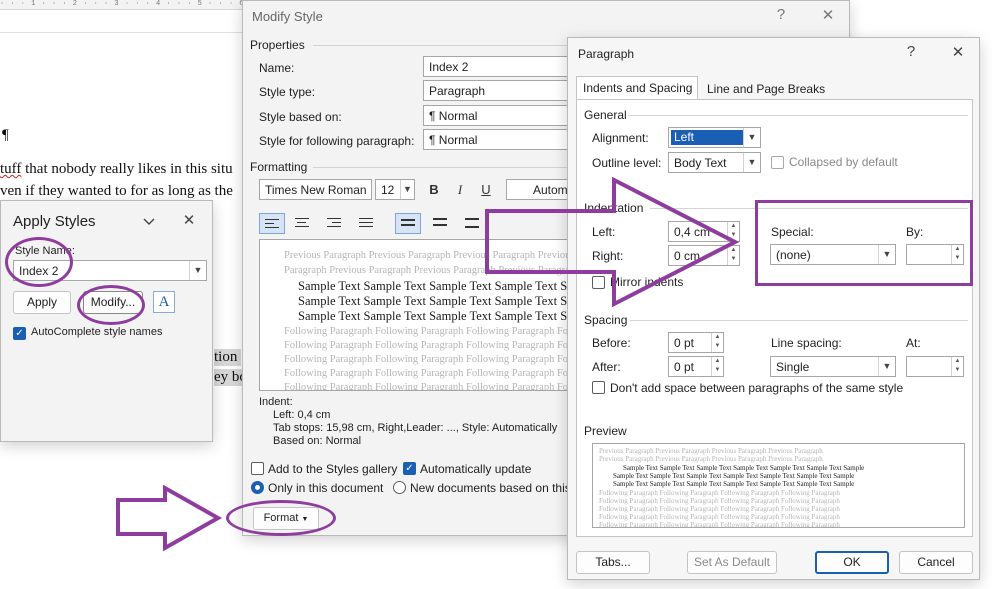  I want to click on general-divider, so click(798, 115).